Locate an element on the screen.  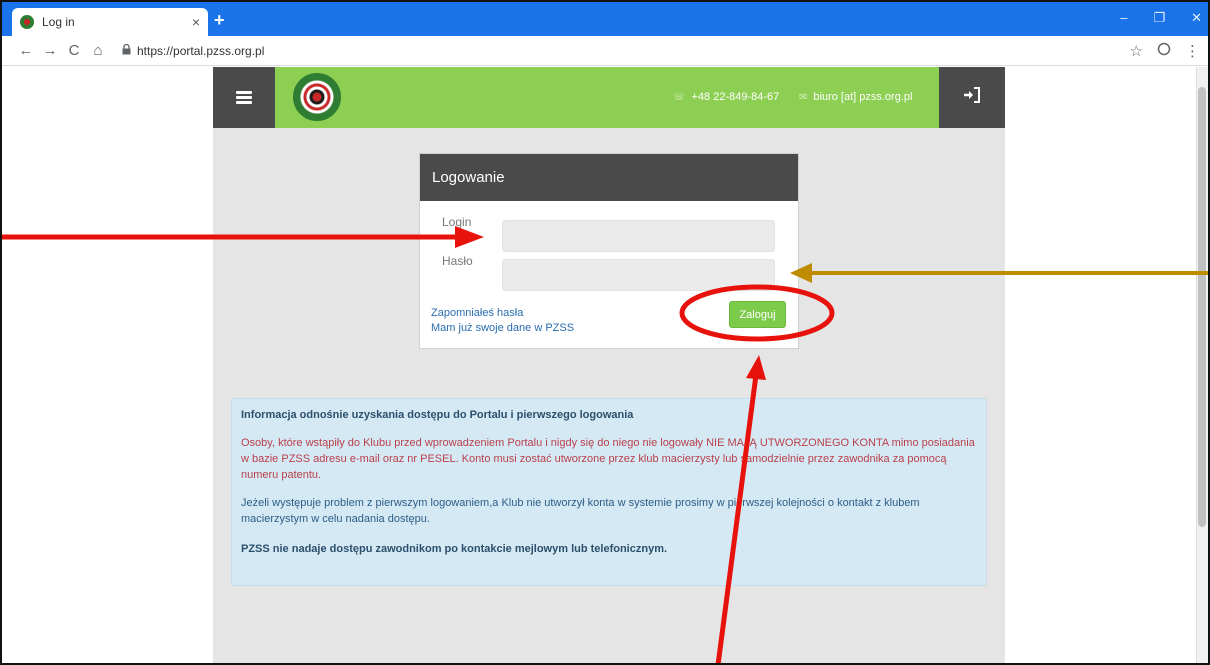
hamburger-icon is located at coordinates (244, 97).